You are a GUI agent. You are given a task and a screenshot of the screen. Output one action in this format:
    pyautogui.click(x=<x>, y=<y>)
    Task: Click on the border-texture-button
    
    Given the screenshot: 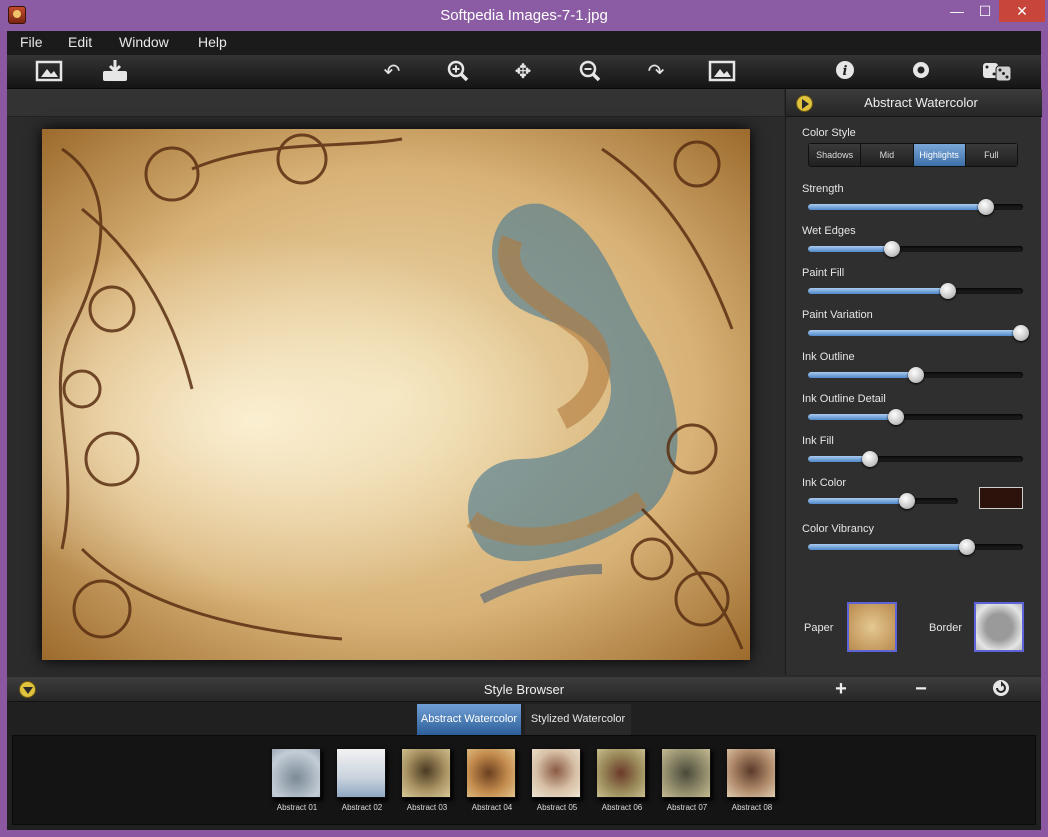 What is the action you would take?
    pyautogui.click(x=999, y=627)
    